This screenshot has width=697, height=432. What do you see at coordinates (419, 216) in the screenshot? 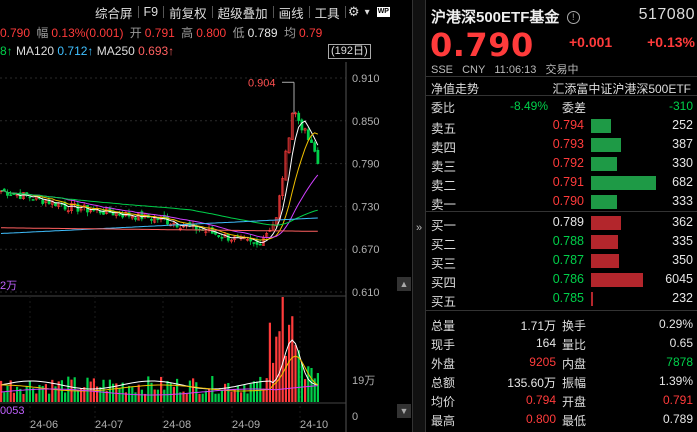
I see `pane-splitter: »` at bounding box center [419, 216].